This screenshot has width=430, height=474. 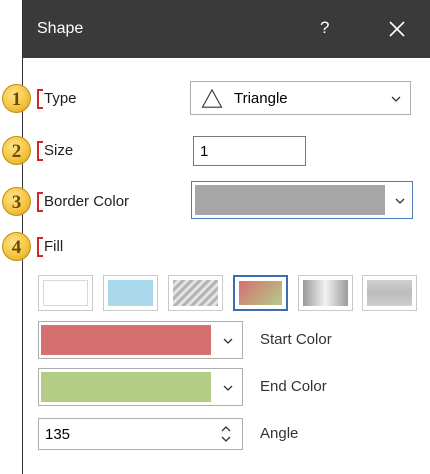 I want to click on fill-none-preview, so click(x=65, y=293).